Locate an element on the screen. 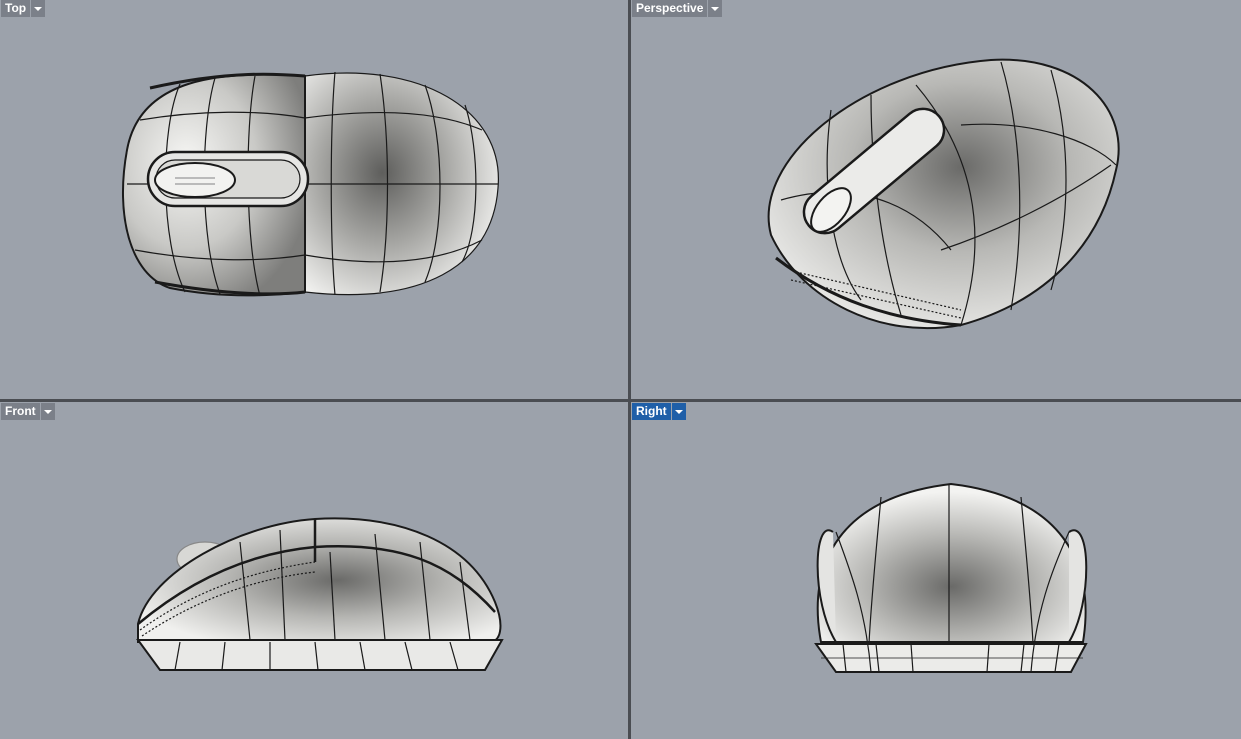 This screenshot has height=739, width=1241. viewport-menu-button-front is located at coordinates (47, 411).